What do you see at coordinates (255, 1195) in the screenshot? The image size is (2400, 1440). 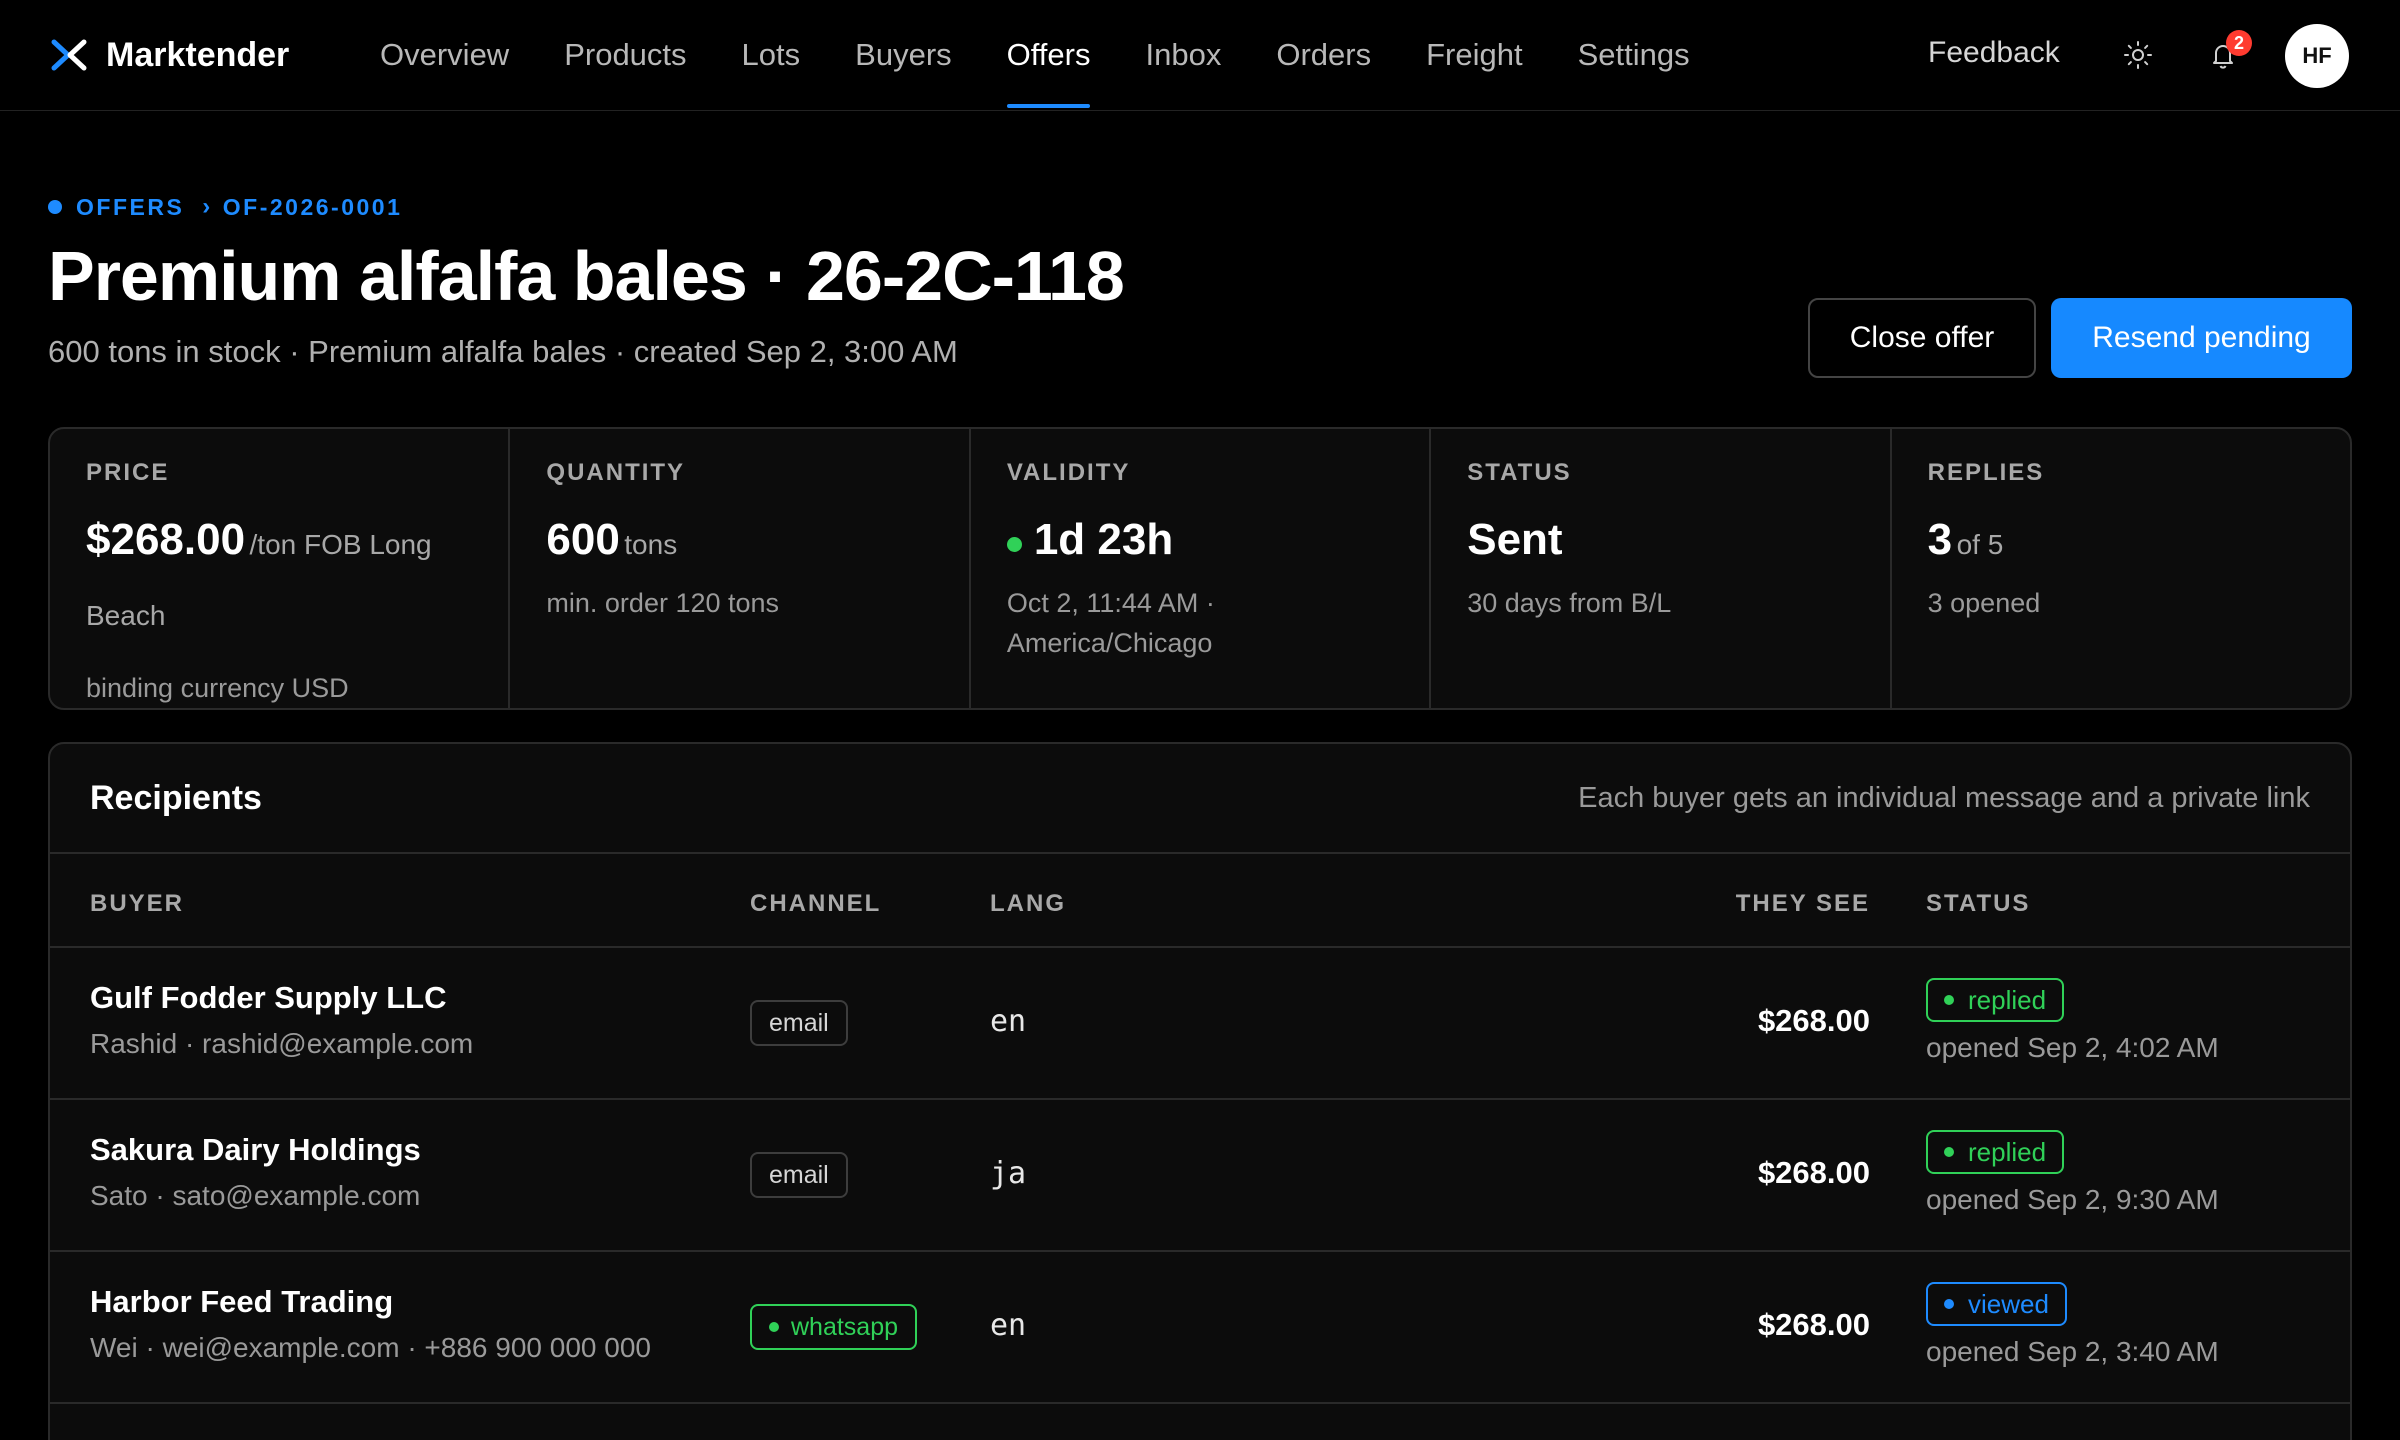 I see `buyer-contact: Sato · sato@example.com` at bounding box center [255, 1195].